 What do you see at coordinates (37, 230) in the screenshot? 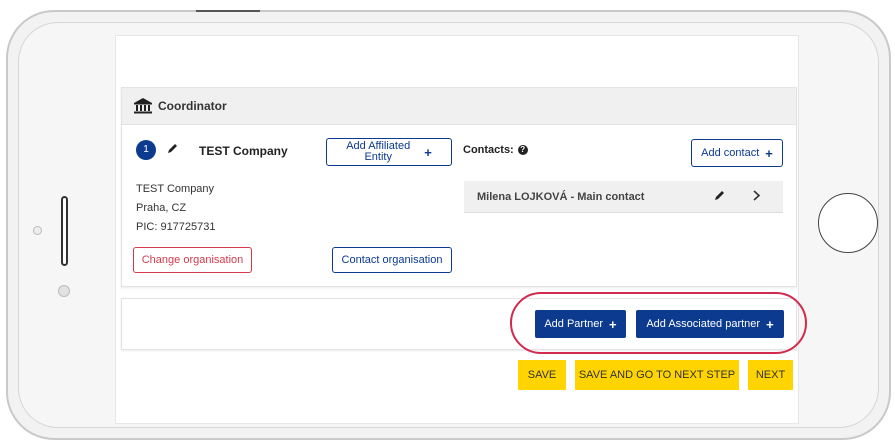
I see `phone-sensor` at bounding box center [37, 230].